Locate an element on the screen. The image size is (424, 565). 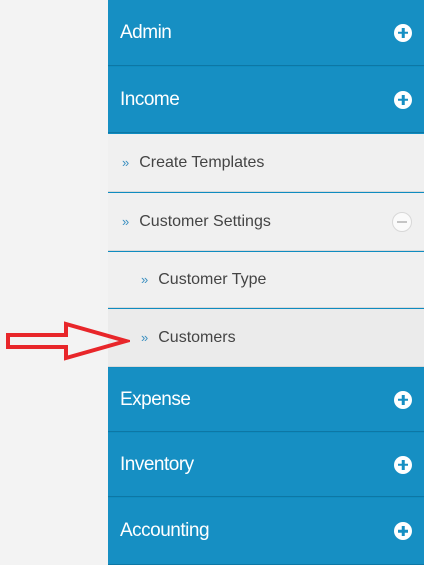
menu-item-label: Inventory is located at coordinates (157, 464).